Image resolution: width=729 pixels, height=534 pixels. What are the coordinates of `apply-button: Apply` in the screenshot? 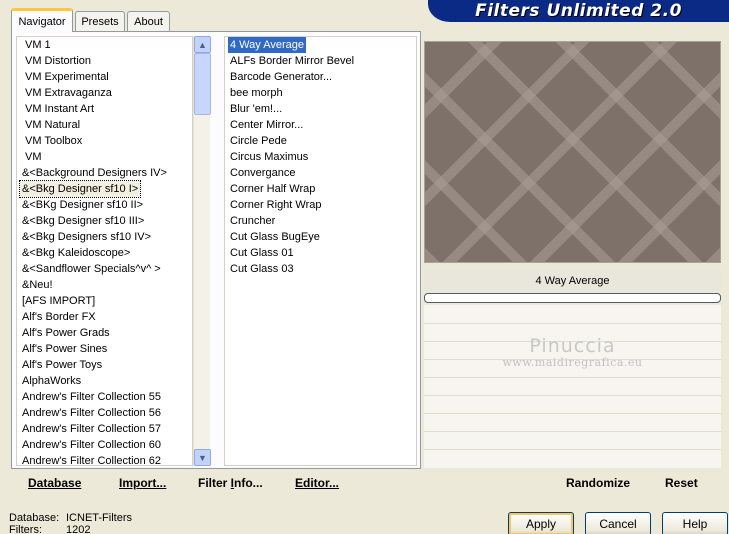 It's located at (541, 523).